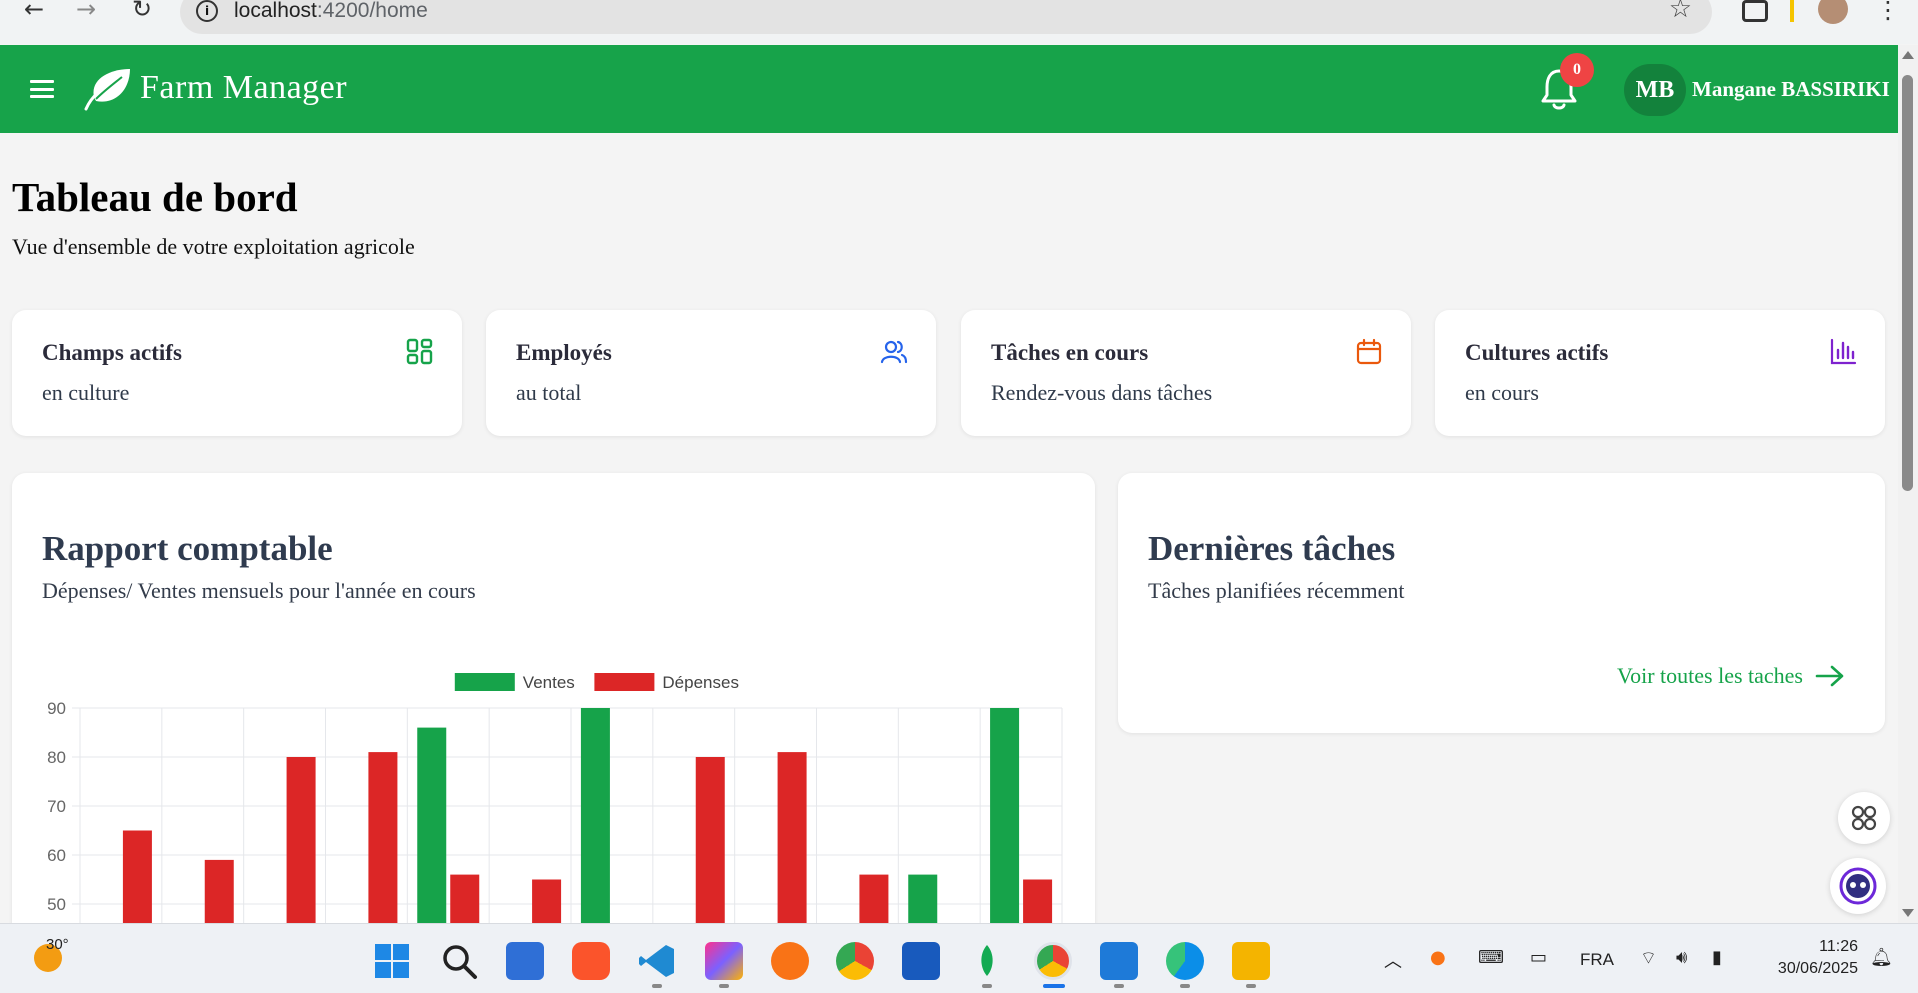 Image resolution: width=1918 pixels, height=993 pixels. Describe the element at coordinates (372, 11) in the screenshot. I see `url-path: :4200/home` at that location.